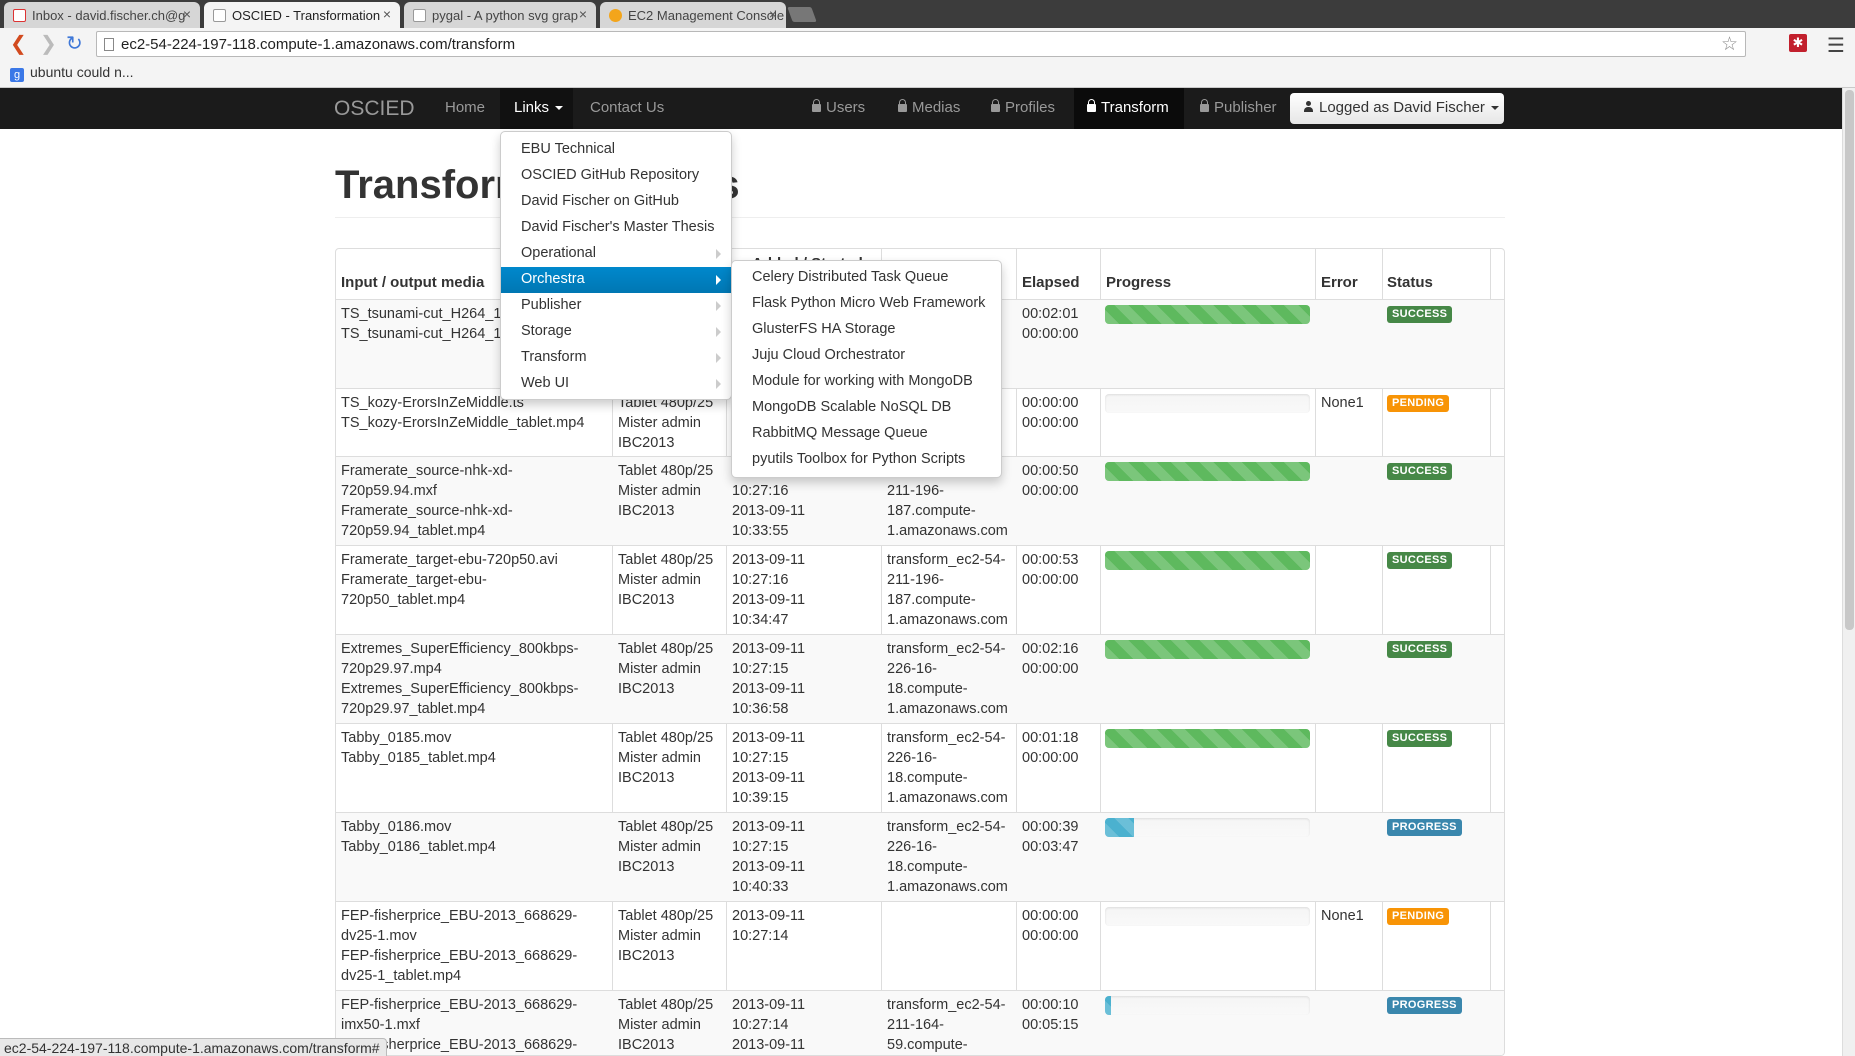 The width and height of the screenshot is (1855, 1056). What do you see at coordinates (666, 471) in the screenshot?
I see `cell-line: Tablet 480p/25` at bounding box center [666, 471].